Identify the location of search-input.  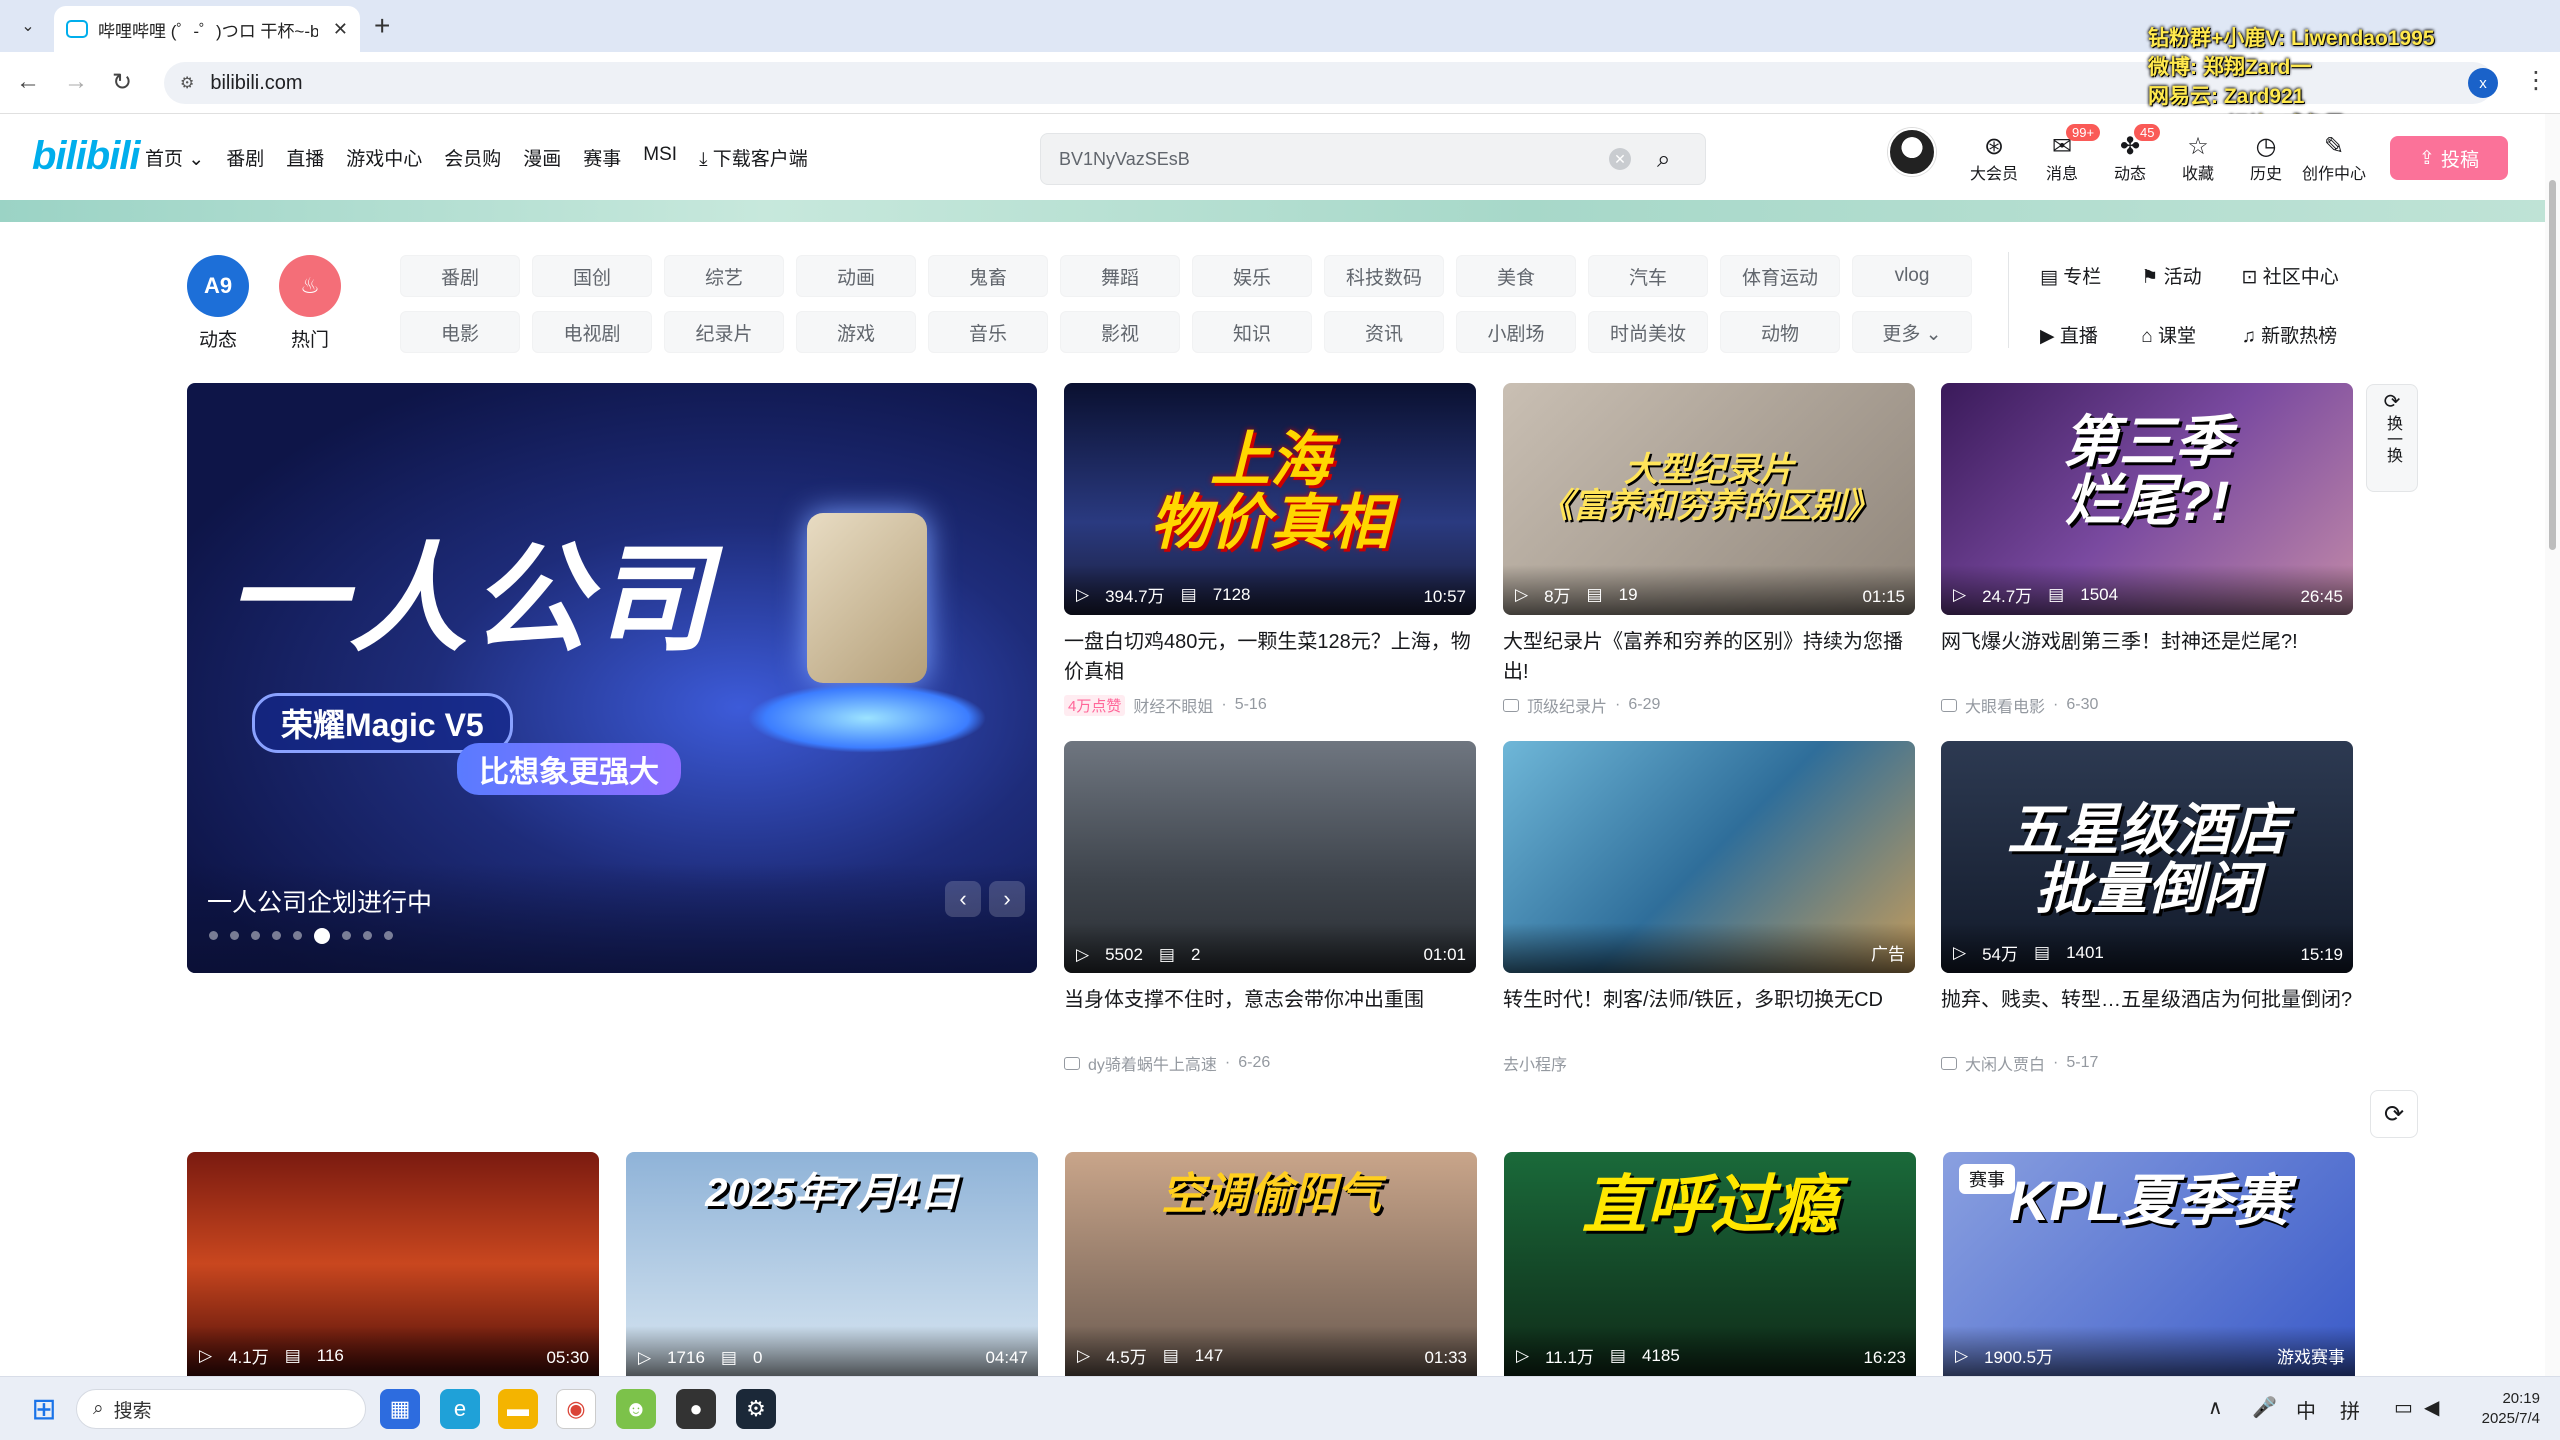
(1329, 159).